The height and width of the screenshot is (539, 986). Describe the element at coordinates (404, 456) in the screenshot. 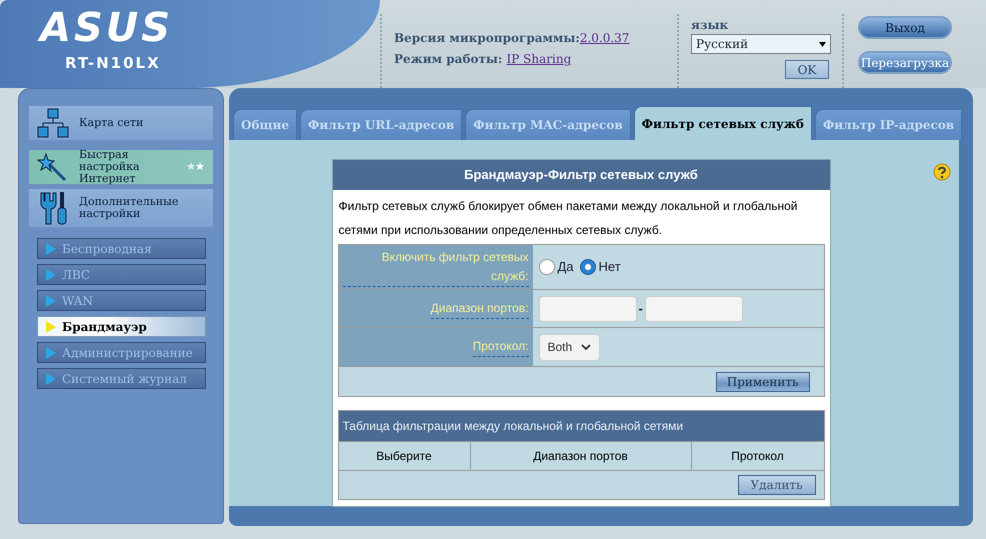

I see `column-header: Выберите` at that location.